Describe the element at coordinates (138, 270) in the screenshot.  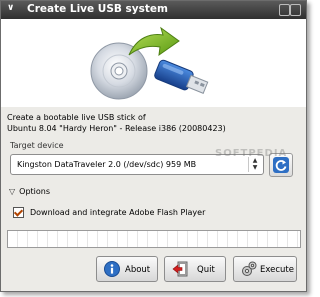
I see `about-button-label: About` at that location.